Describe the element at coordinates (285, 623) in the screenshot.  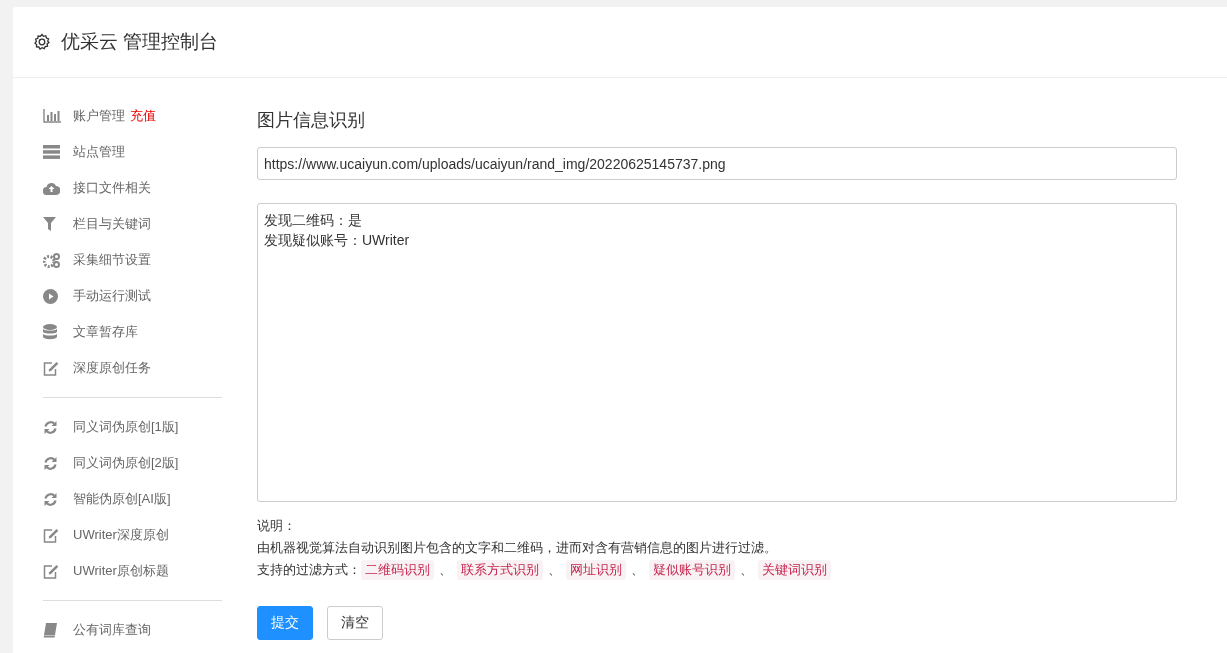
I see `submit-button: 提交` at that location.